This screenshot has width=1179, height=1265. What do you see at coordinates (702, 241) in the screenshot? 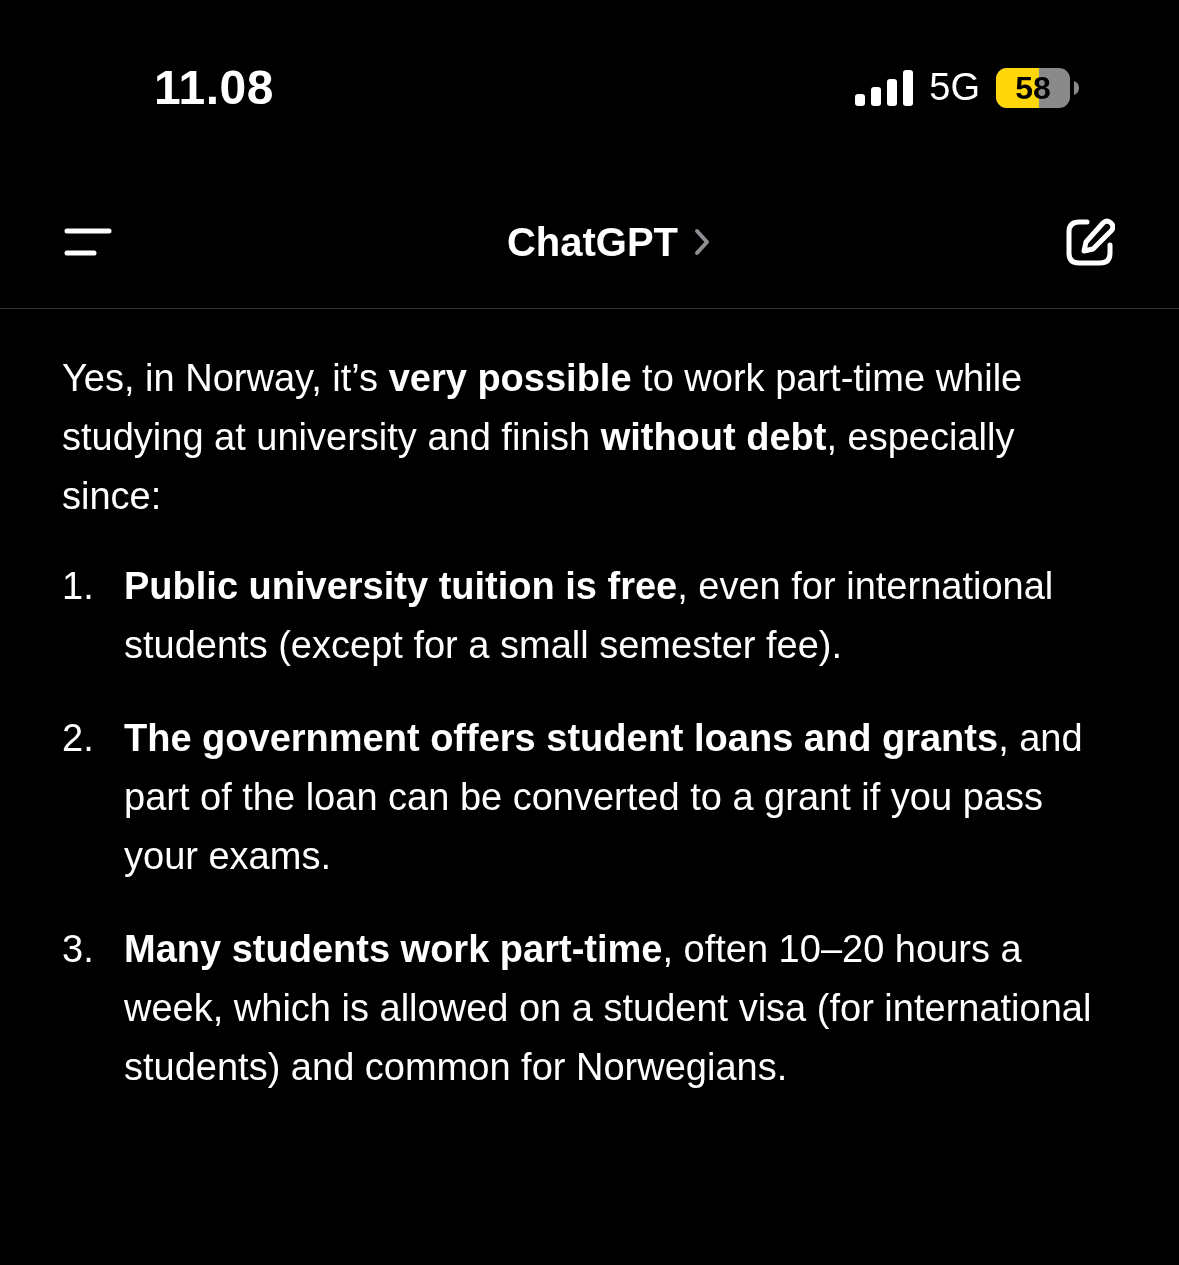
I see `chevron-right-icon` at bounding box center [702, 241].